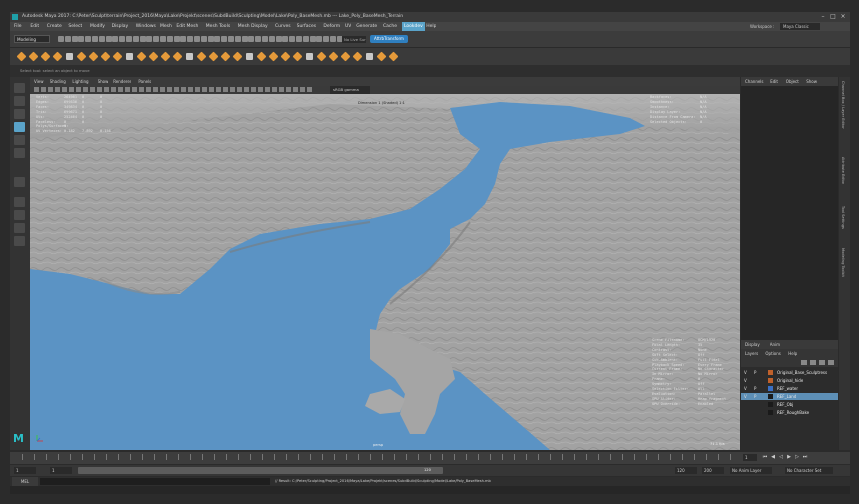 The image size is (859, 504). What do you see at coordinates (307, 26) in the screenshot?
I see `menu-surfaces: Surfaces` at bounding box center [307, 26].